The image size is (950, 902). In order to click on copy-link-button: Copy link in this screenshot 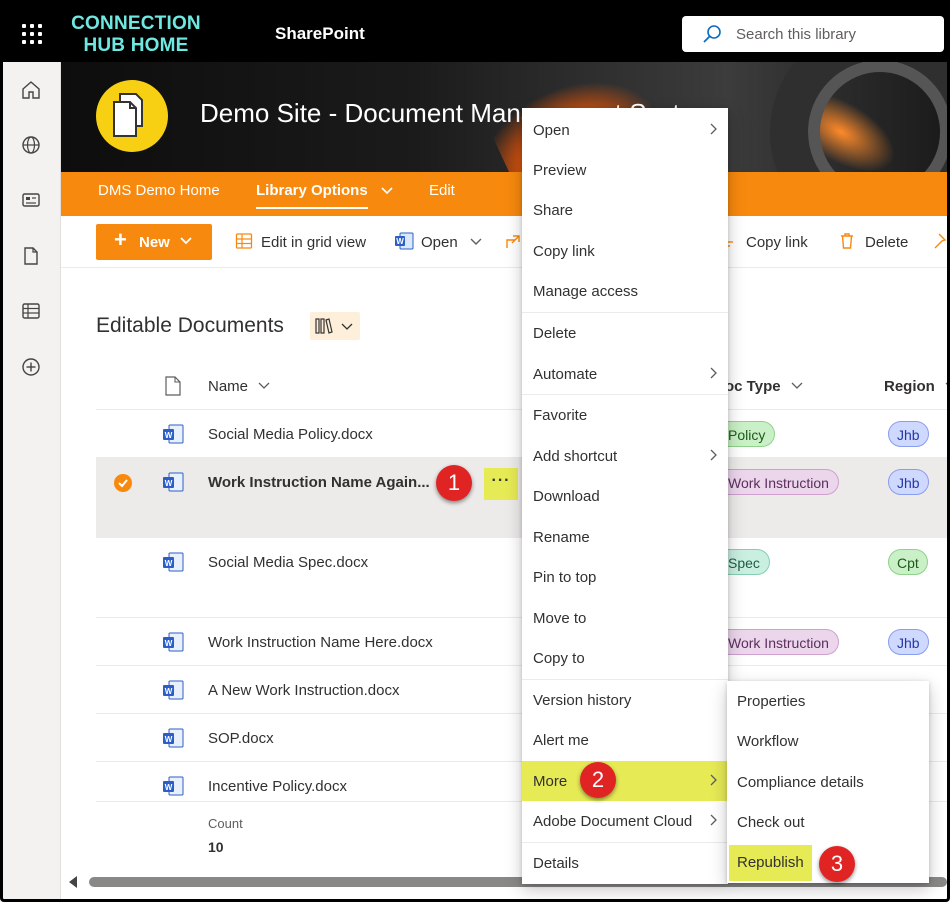, I will do `click(777, 242)`.